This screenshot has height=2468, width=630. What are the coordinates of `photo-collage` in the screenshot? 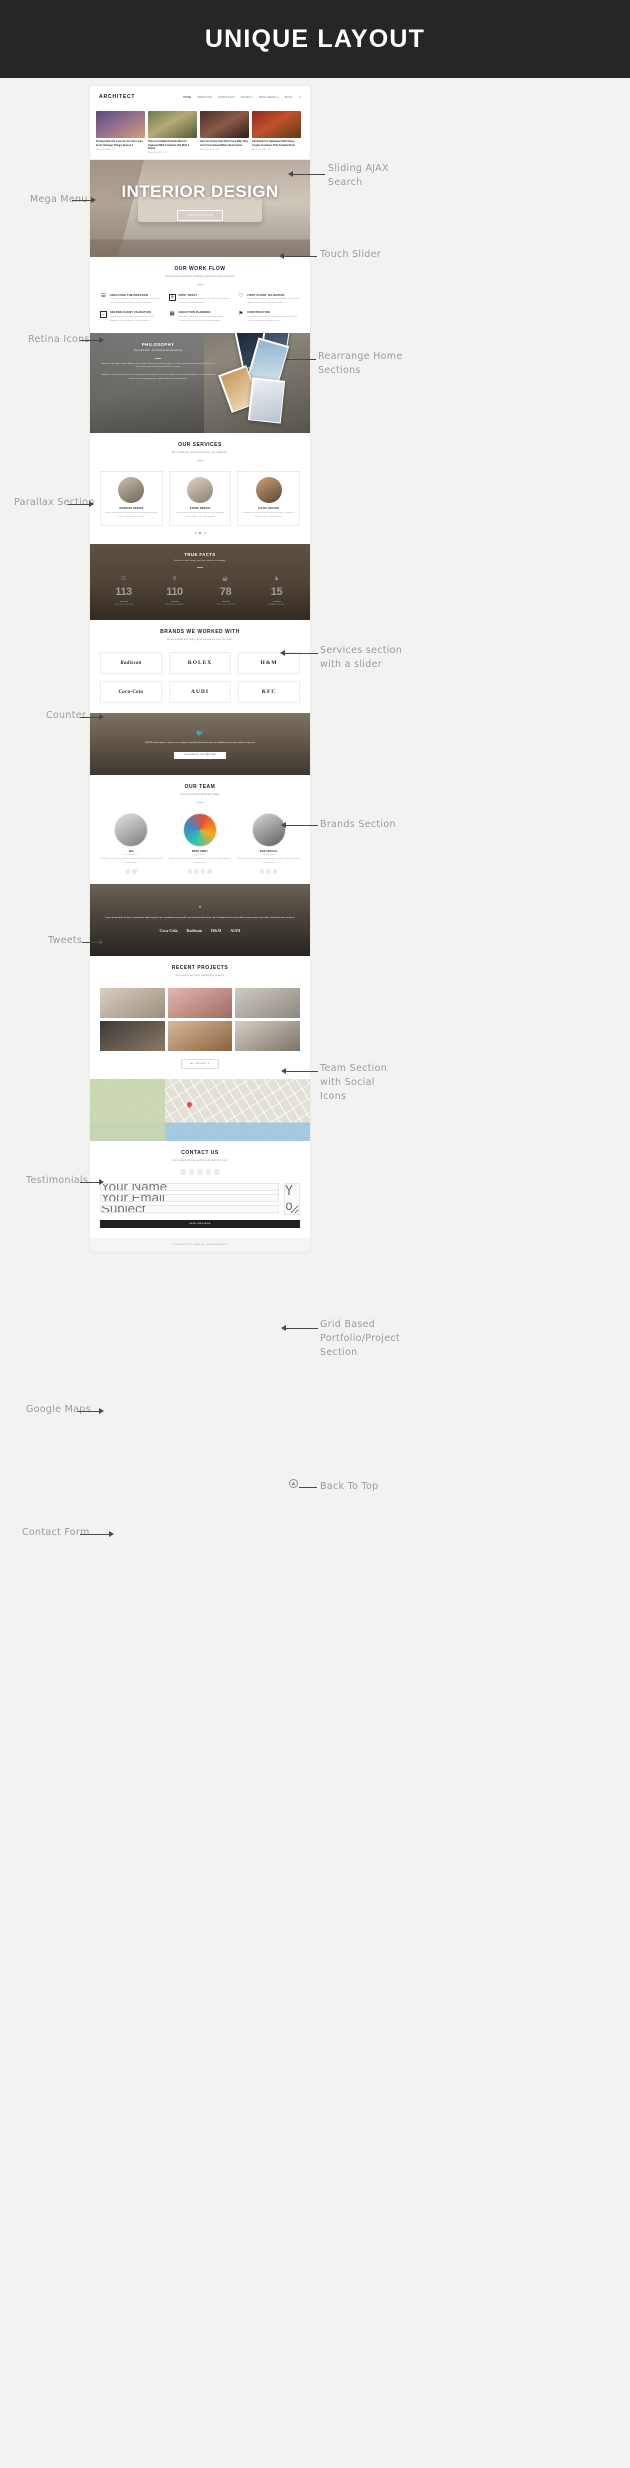 It's located at (256, 383).